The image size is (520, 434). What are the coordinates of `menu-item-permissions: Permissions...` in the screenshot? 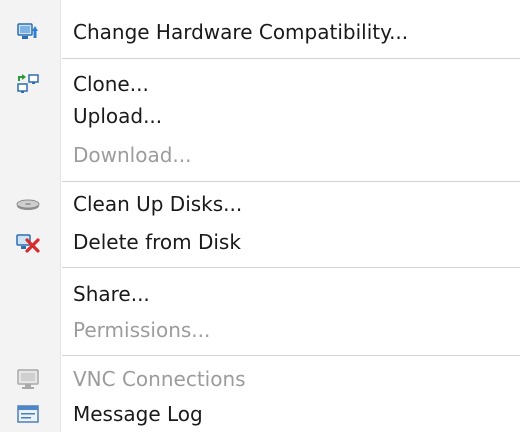 It's located at (260, 330).